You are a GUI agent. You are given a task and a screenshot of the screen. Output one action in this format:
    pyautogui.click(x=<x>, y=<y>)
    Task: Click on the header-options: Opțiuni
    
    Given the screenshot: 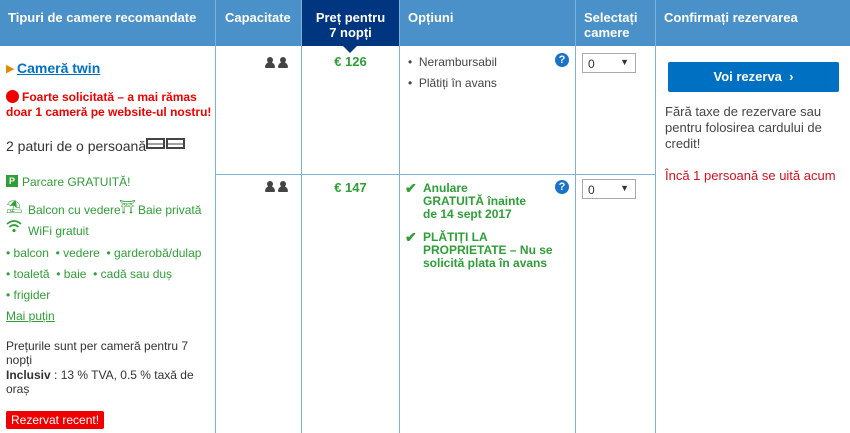 What is the action you would take?
    pyautogui.click(x=431, y=17)
    